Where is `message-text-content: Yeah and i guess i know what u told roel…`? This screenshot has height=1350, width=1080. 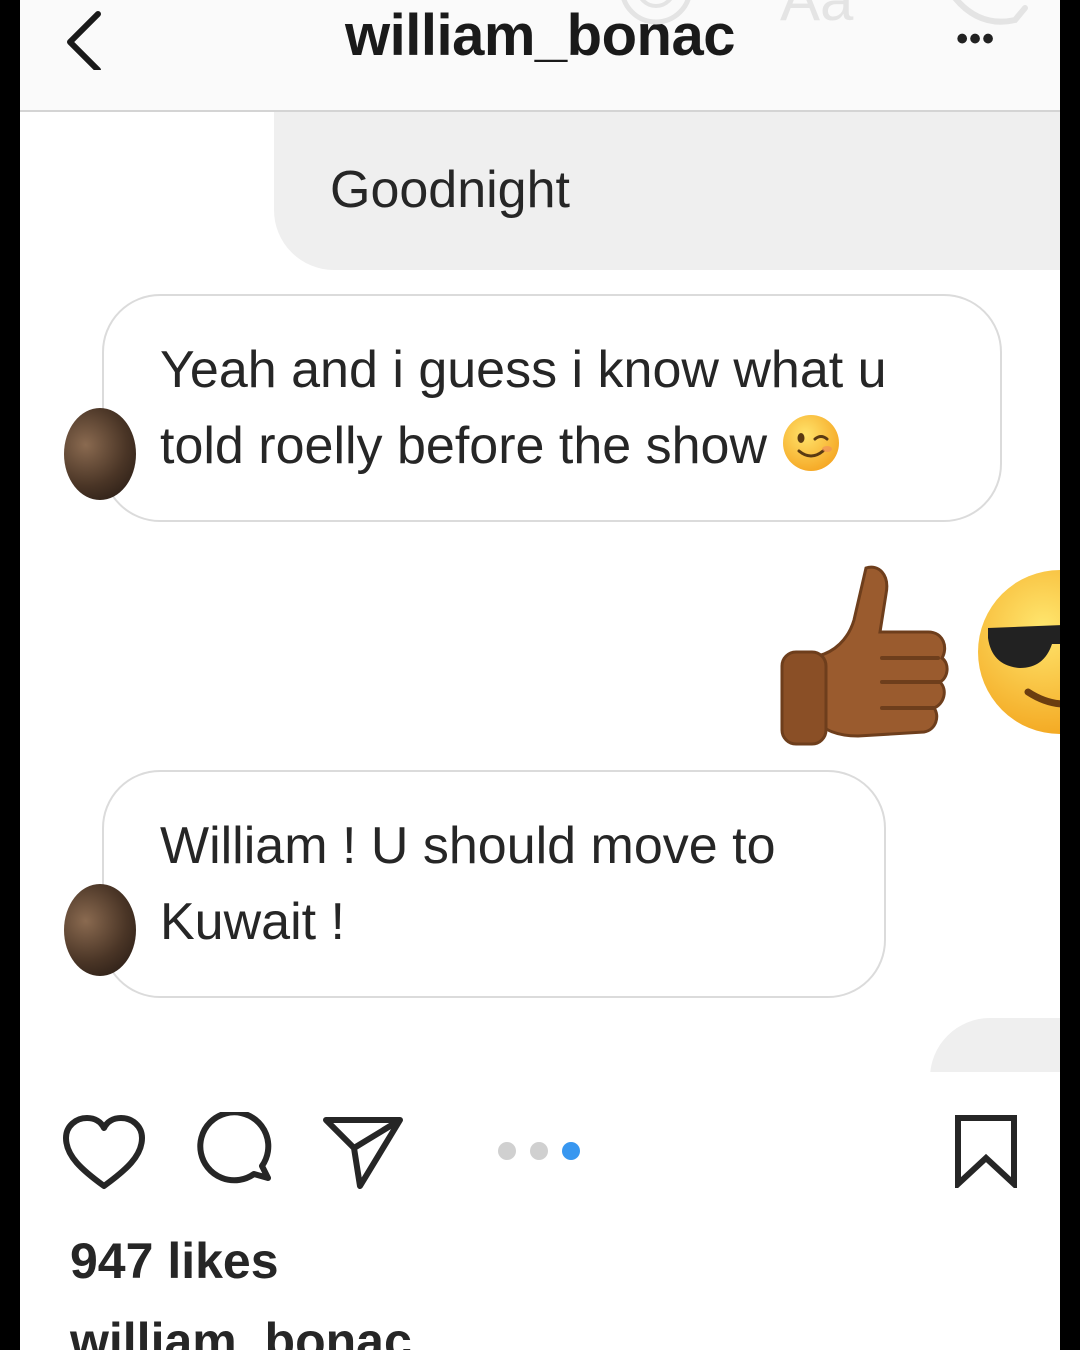
message-text-content: Yeah and i guess i know what u told roel… is located at coordinates (523, 408).